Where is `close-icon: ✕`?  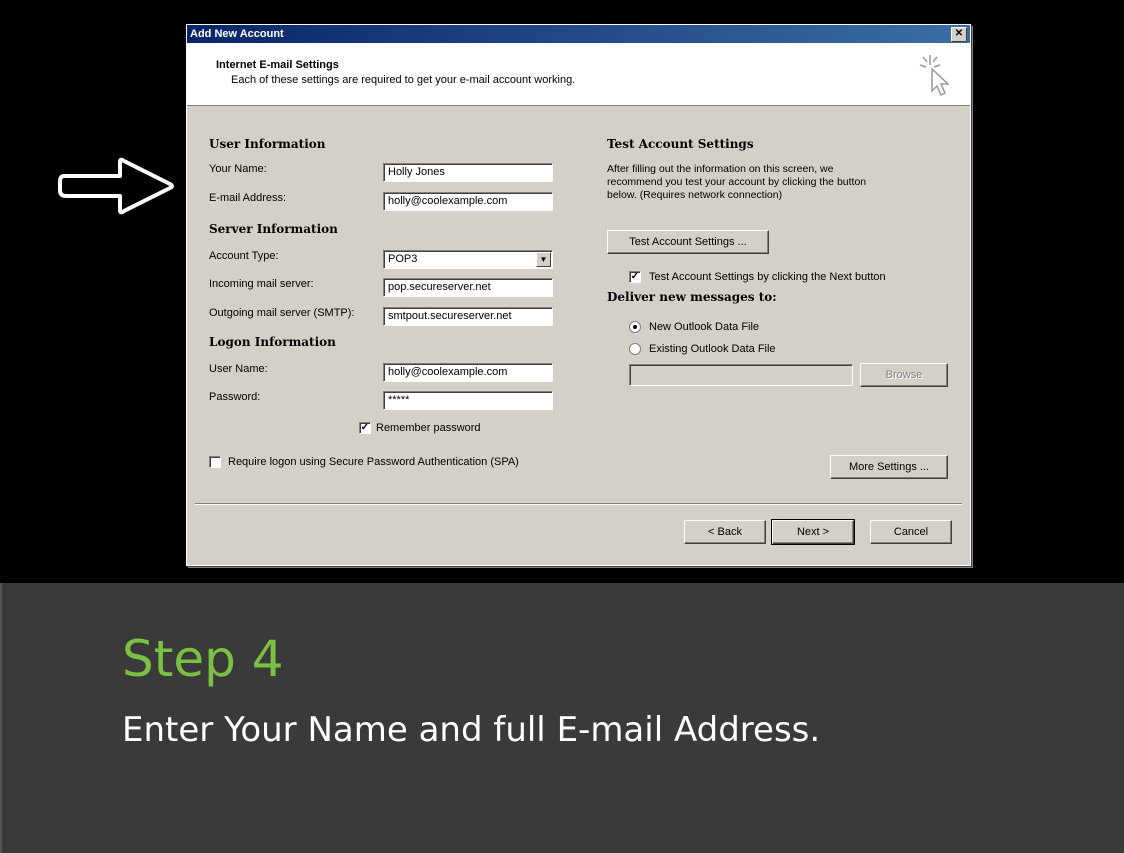 close-icon: ✕ is located at coordinates (959, 34).